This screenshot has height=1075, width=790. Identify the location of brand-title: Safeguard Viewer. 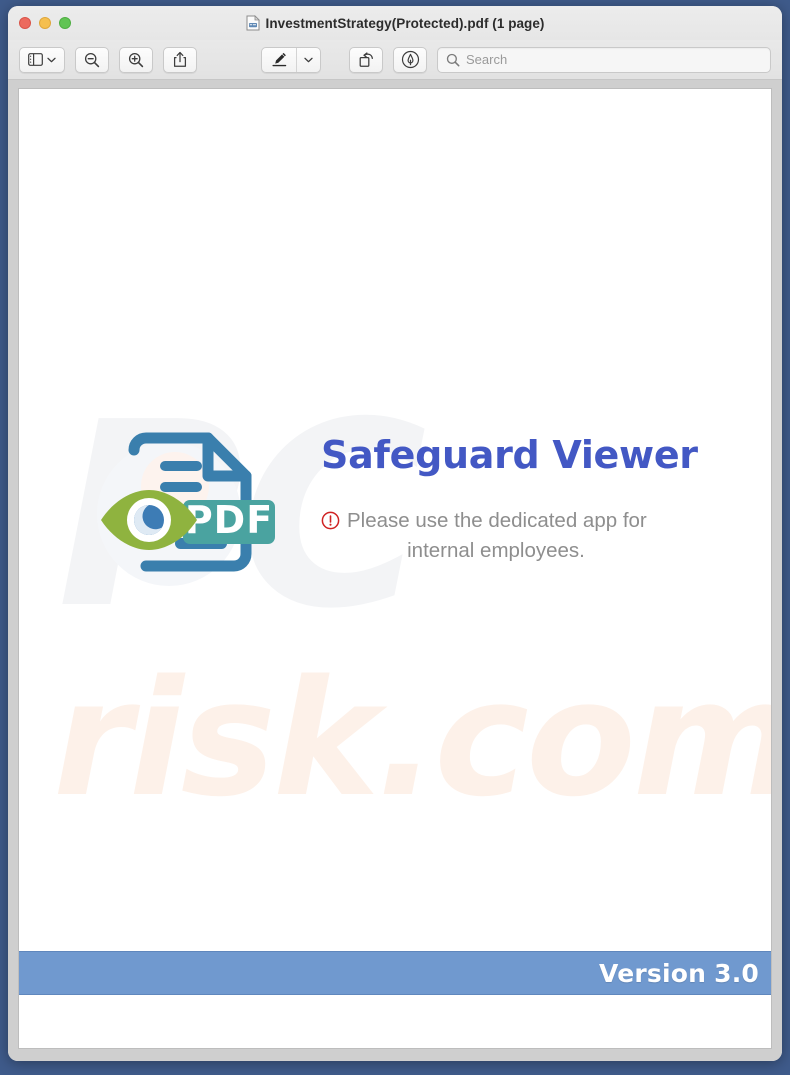
(509, 455).